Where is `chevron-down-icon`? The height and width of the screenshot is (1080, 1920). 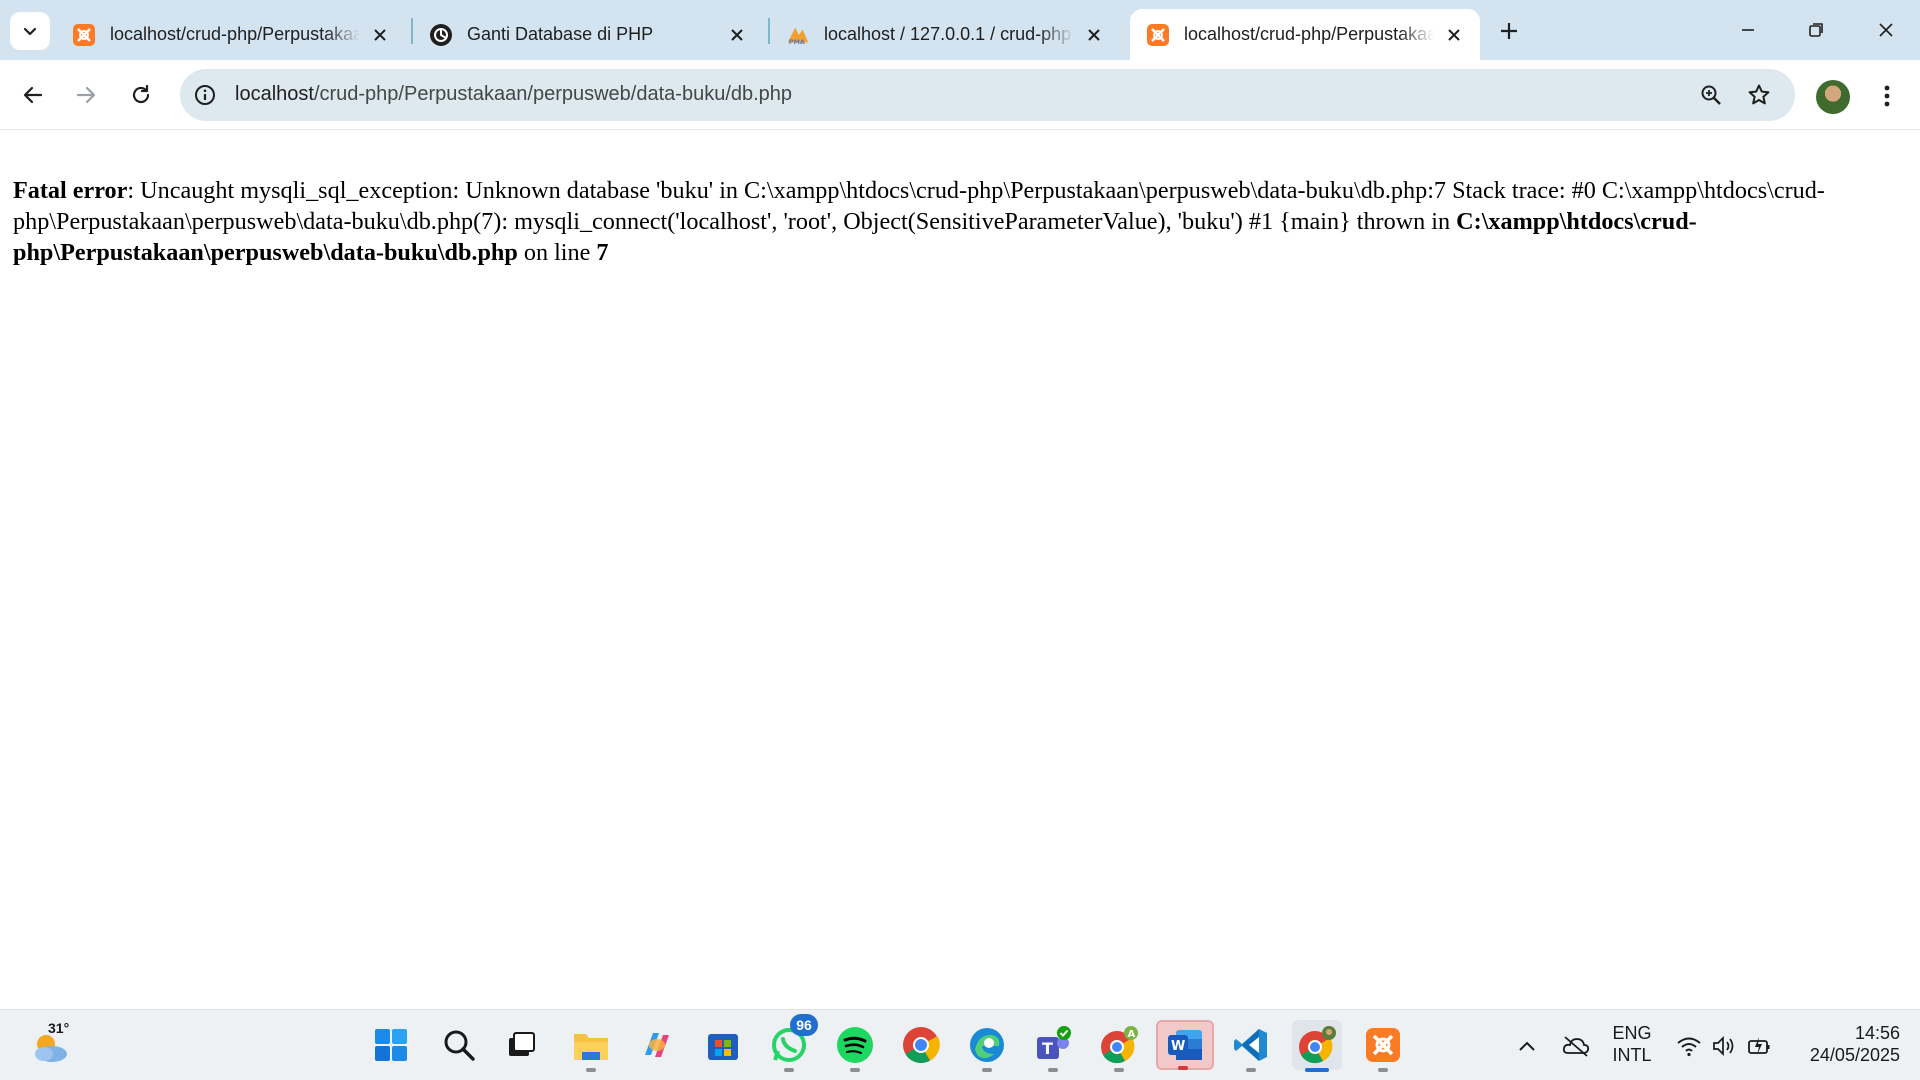
chevron-down-icon is located at coordinates (30, 31).